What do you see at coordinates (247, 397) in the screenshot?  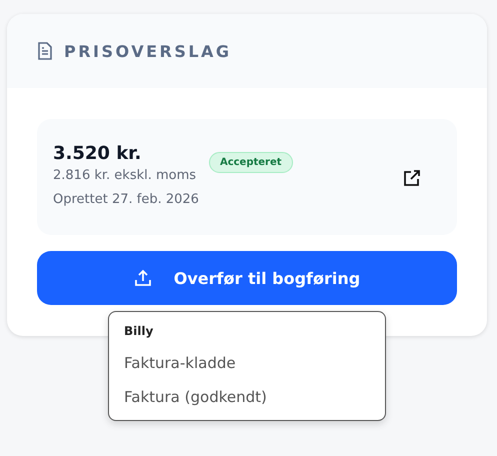 I see `menu-item: Faktura (godkendt)` at bounding box center [247, 397].